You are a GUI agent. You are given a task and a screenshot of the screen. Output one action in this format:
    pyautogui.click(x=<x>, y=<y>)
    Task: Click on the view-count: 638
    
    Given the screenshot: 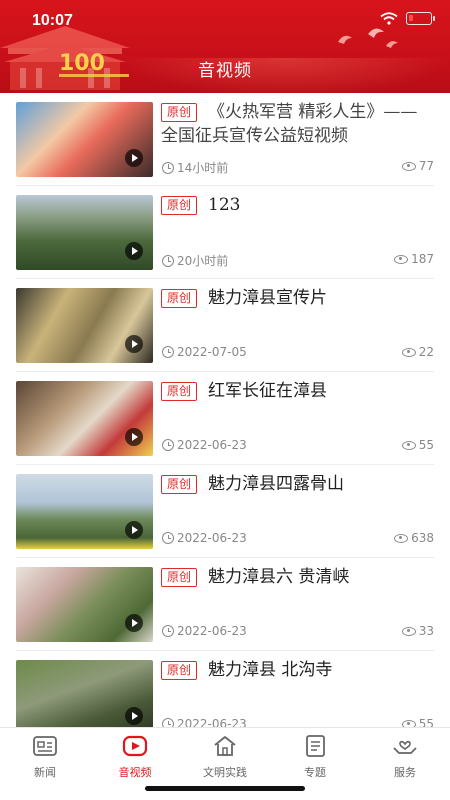 What is the action you would take?
    pyautogui.click(x=414, y=538)
    